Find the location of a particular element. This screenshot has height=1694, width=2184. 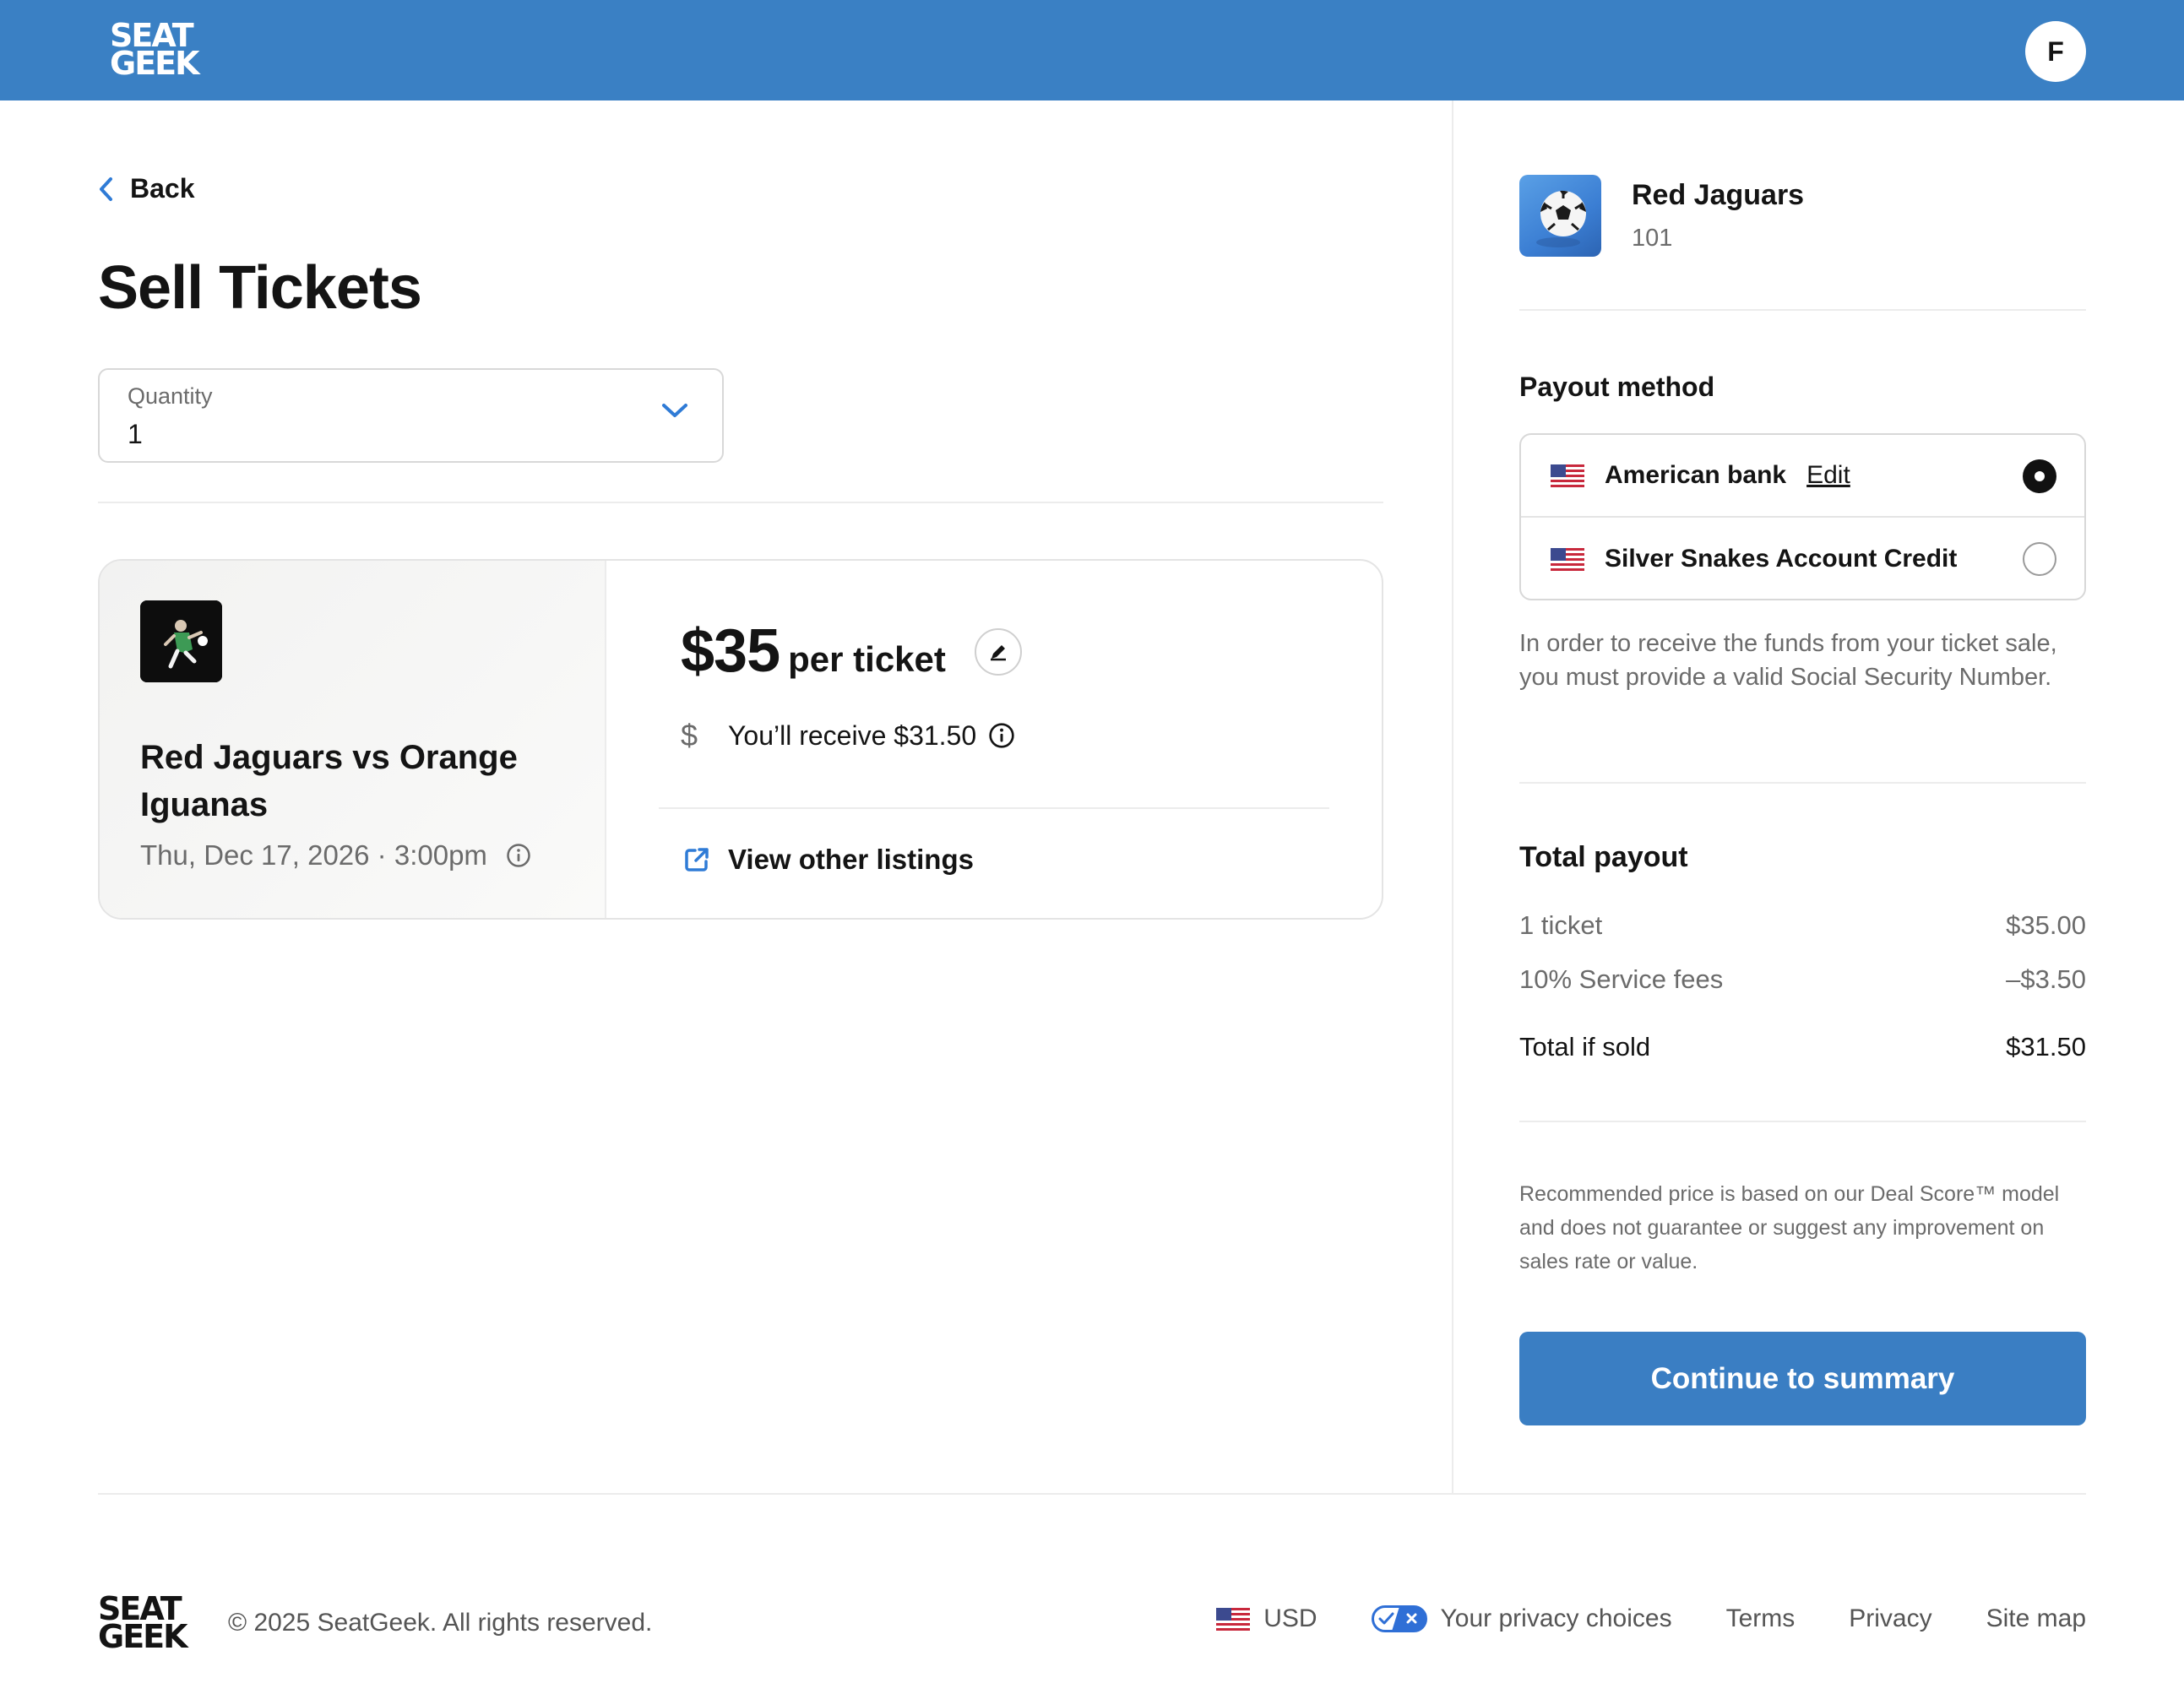

footer-divider is located at coordinates (1092, 1494).